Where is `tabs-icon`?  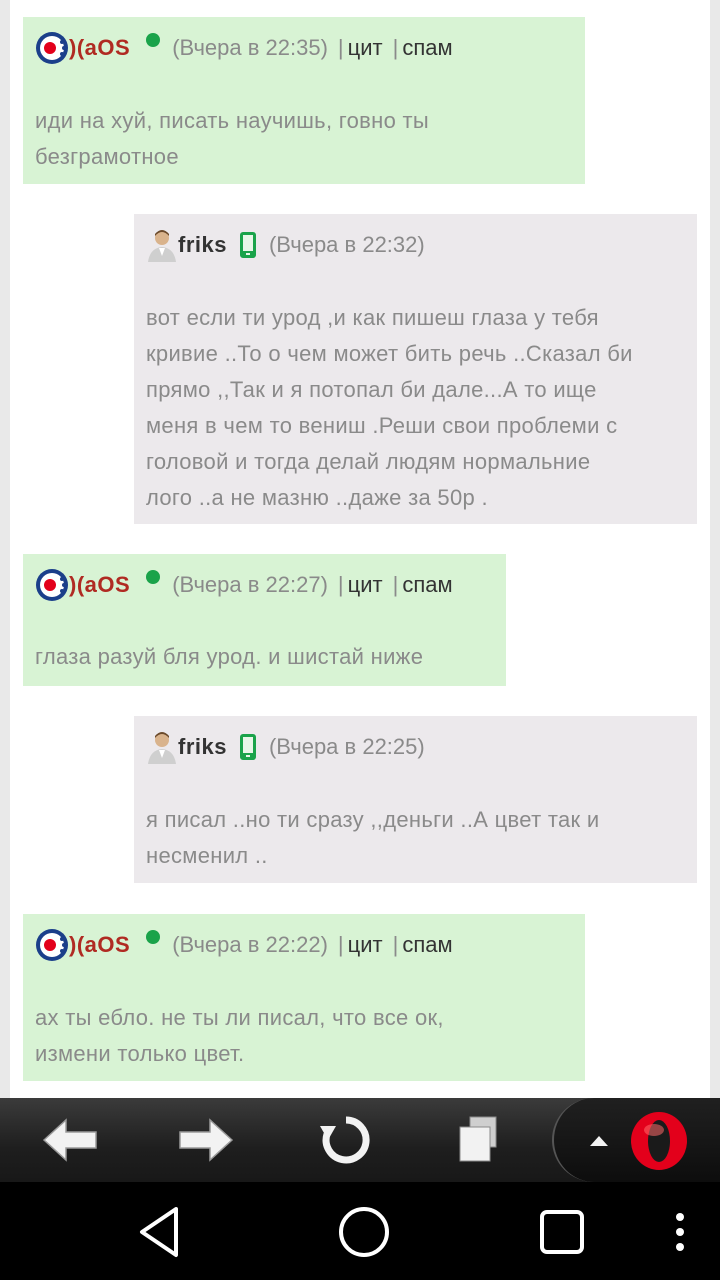 tabs-icon is located at coordinates (478, 1139).